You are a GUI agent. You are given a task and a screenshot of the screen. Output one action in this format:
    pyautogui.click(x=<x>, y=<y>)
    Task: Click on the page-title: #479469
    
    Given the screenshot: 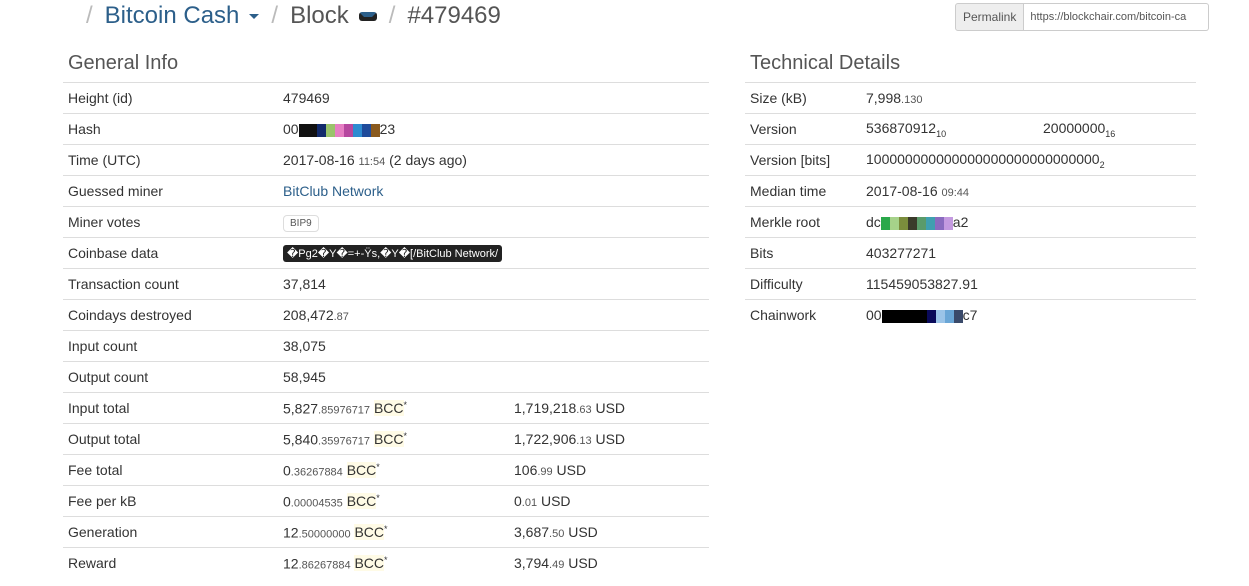 What is the action you would take?
    pyautogui.click(x=454, y=15)
    